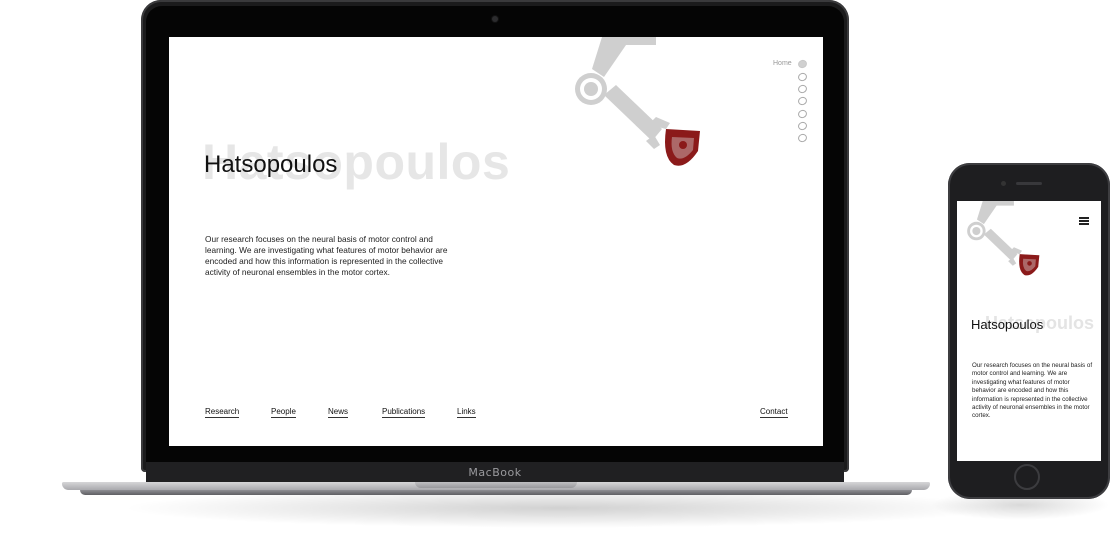  I want to click on mobile-page-title: Hatsopoulos, so click(1007, 324).